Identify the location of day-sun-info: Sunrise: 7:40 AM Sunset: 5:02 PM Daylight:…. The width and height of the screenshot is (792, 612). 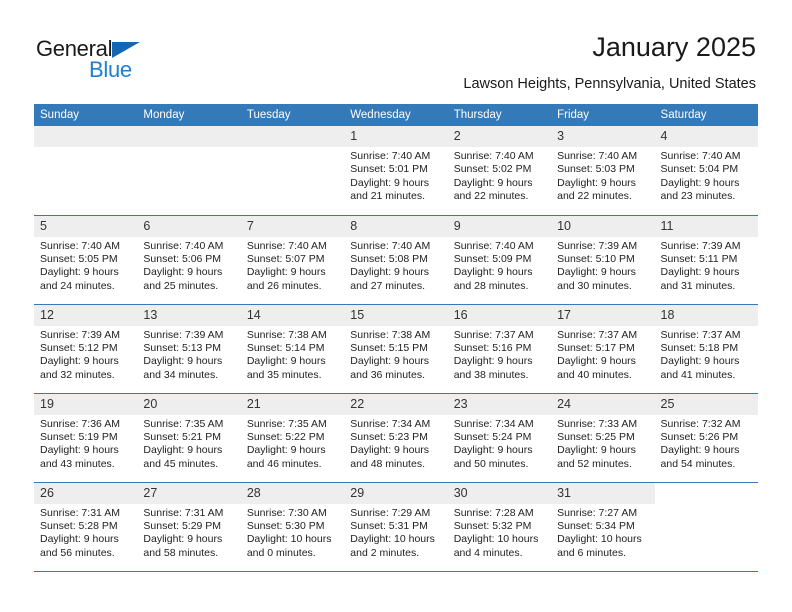
(499, 175).